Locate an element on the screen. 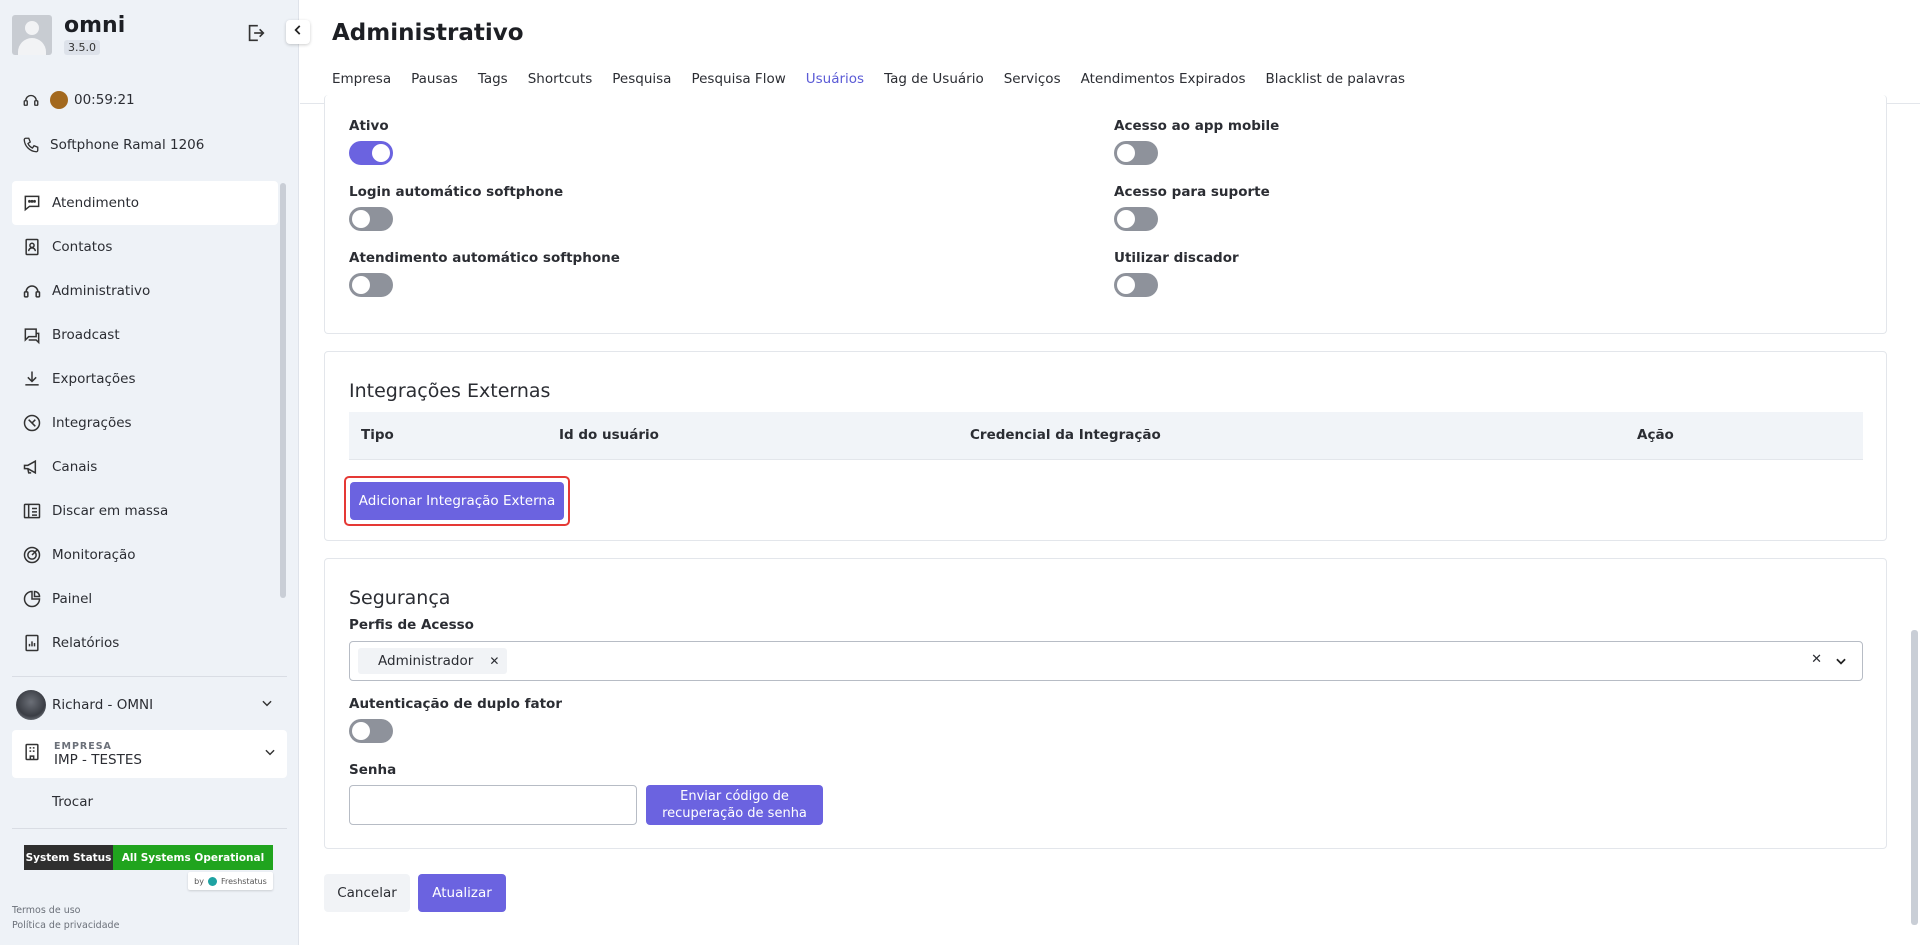  integrations-title: Integrações Externas is located at coordinates (450, 391).